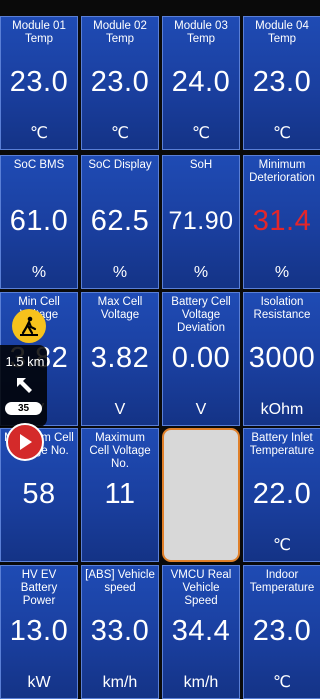  I want to click on gauge-value: 13.0, so click(39, 631).